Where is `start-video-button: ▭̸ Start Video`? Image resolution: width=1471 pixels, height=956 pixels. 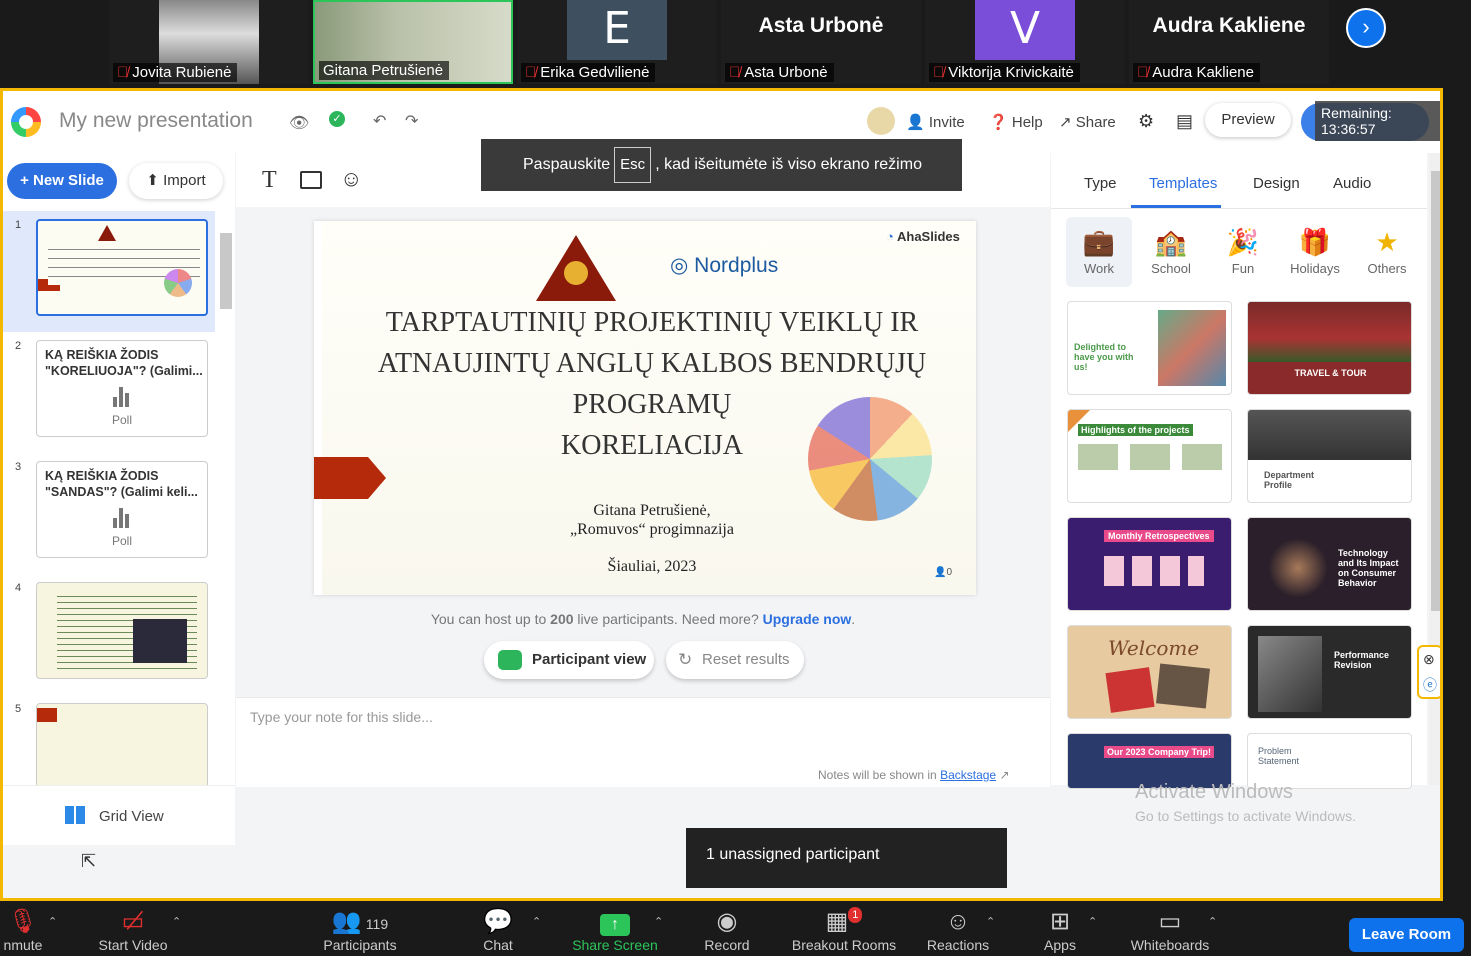
start-video-button: ▭̸ Start Video is located at coordinates (133, 930).